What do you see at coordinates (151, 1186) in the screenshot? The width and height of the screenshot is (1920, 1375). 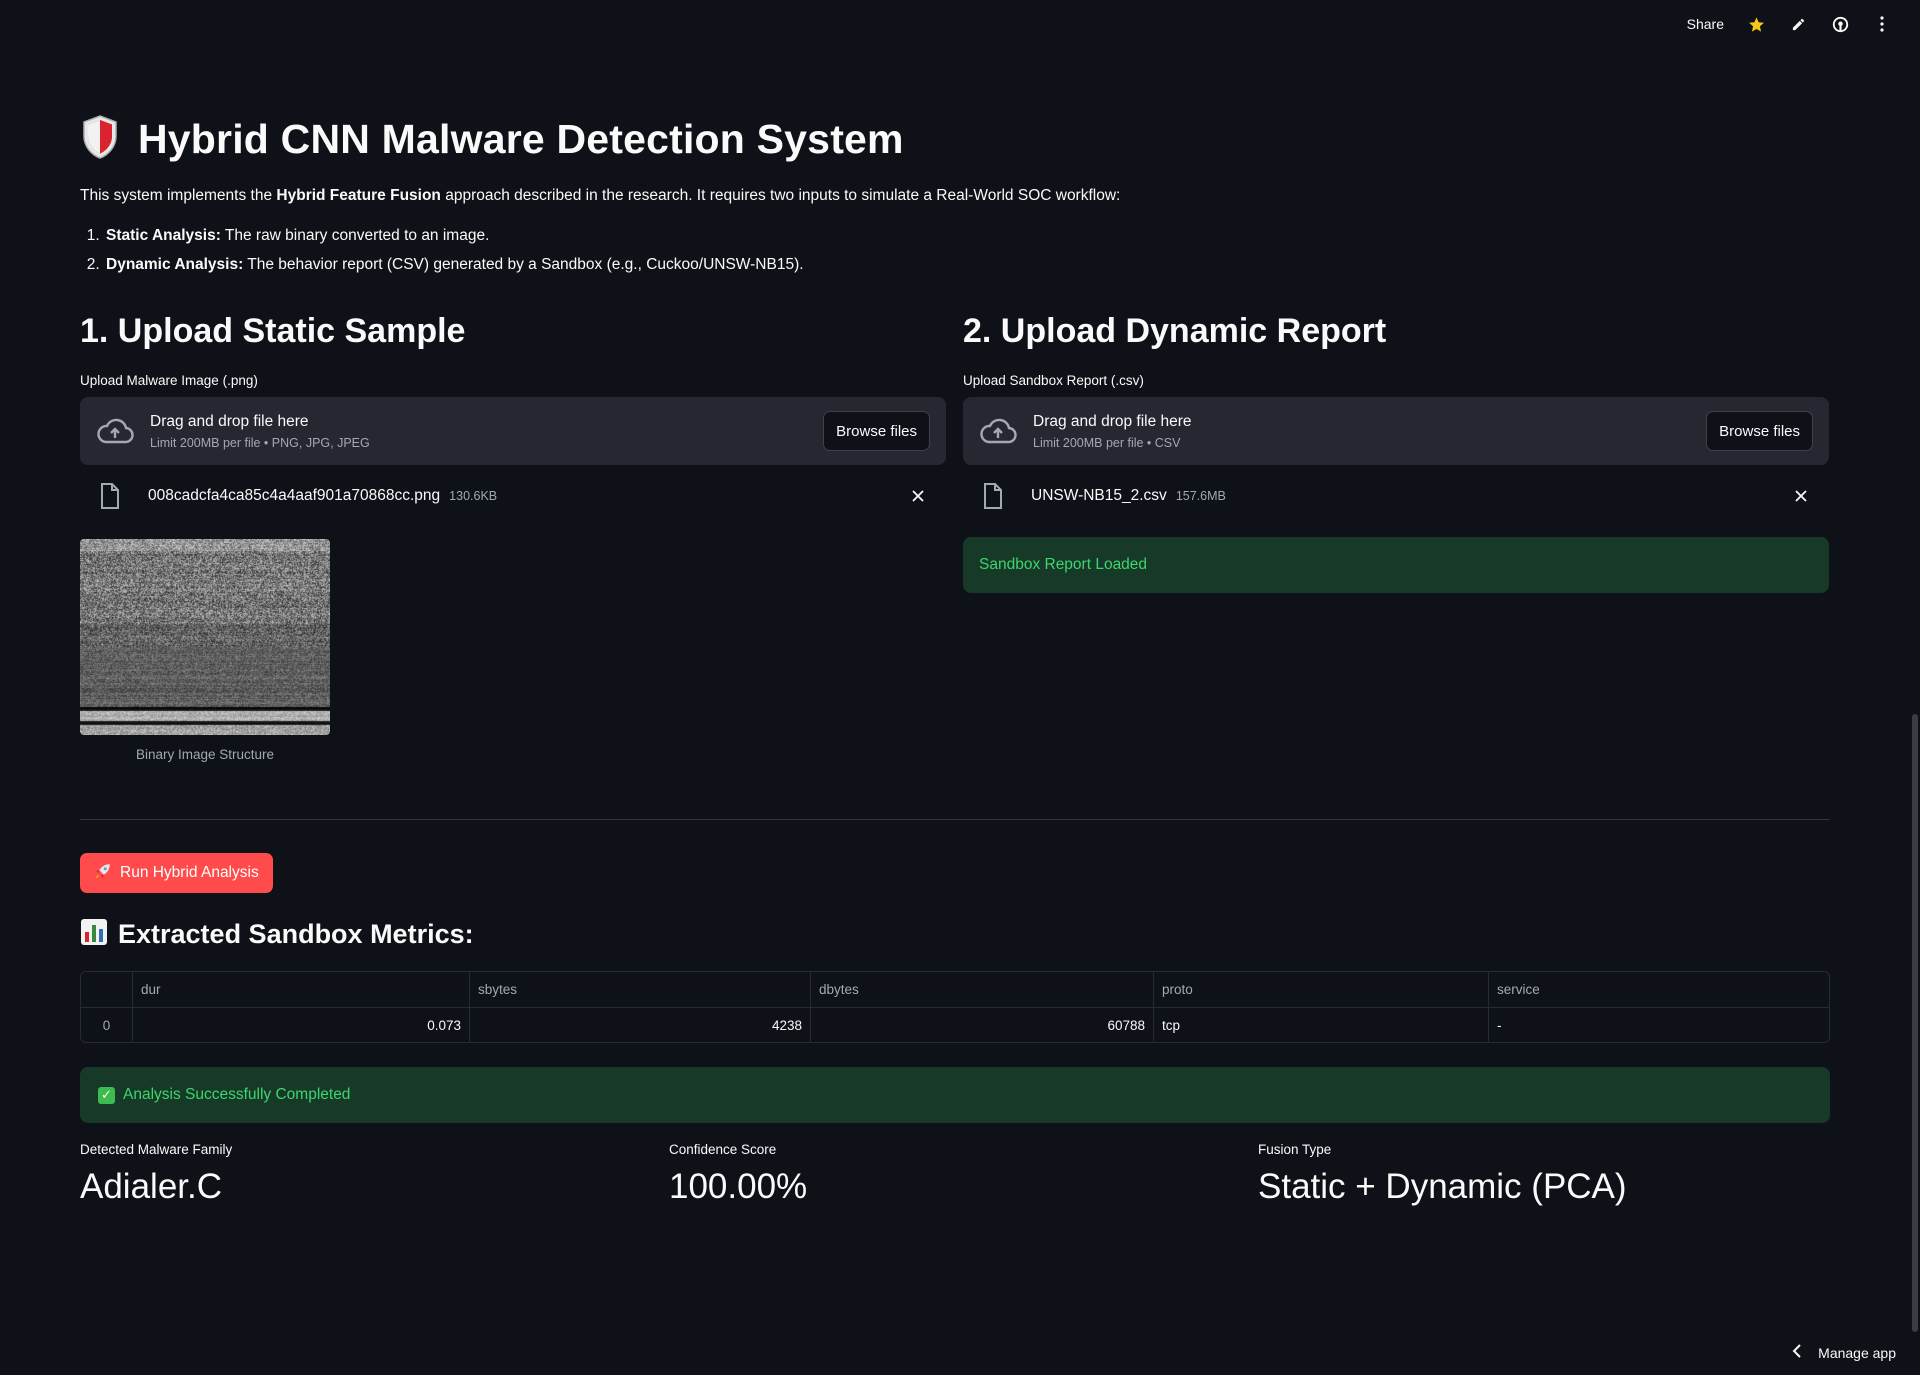 I see `metric-value: Adialer.C` at bounding box center [151, 1186].